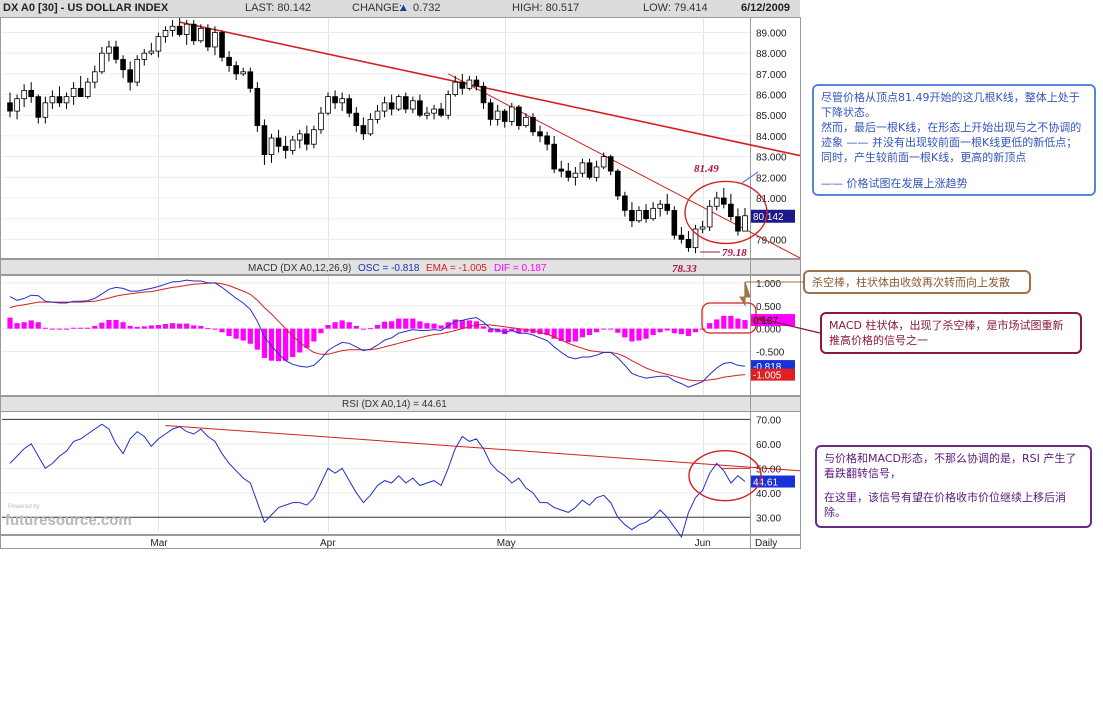 Image resolution: width=1103 pixels, height=716 pixels. What do you see at coordinates (456, 268) in the screenshot?
I see `macd-ema-label: EMA = -1.005` at bounding box center [456, 268].